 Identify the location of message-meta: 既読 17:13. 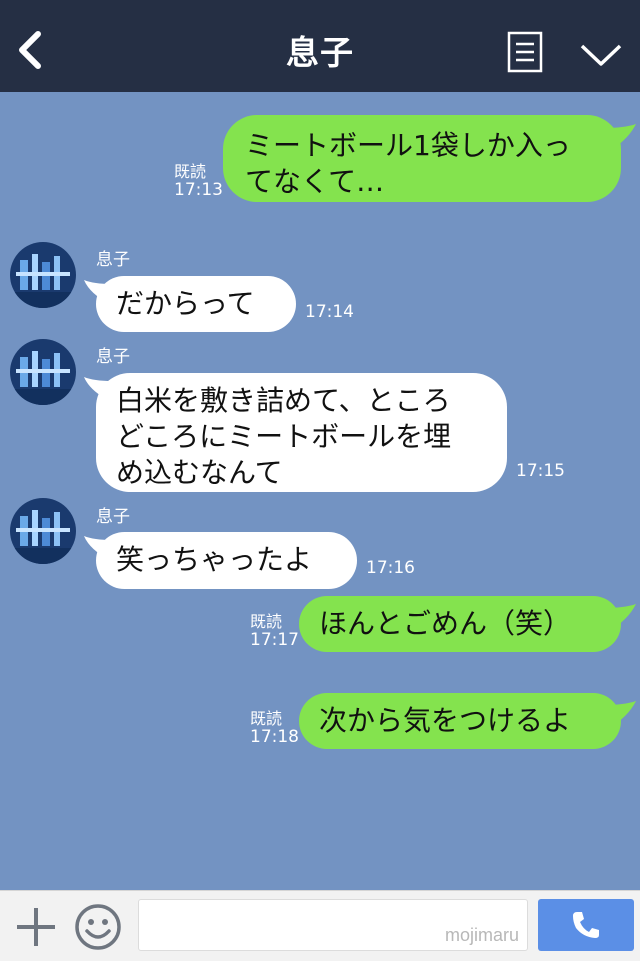
(198, 181).